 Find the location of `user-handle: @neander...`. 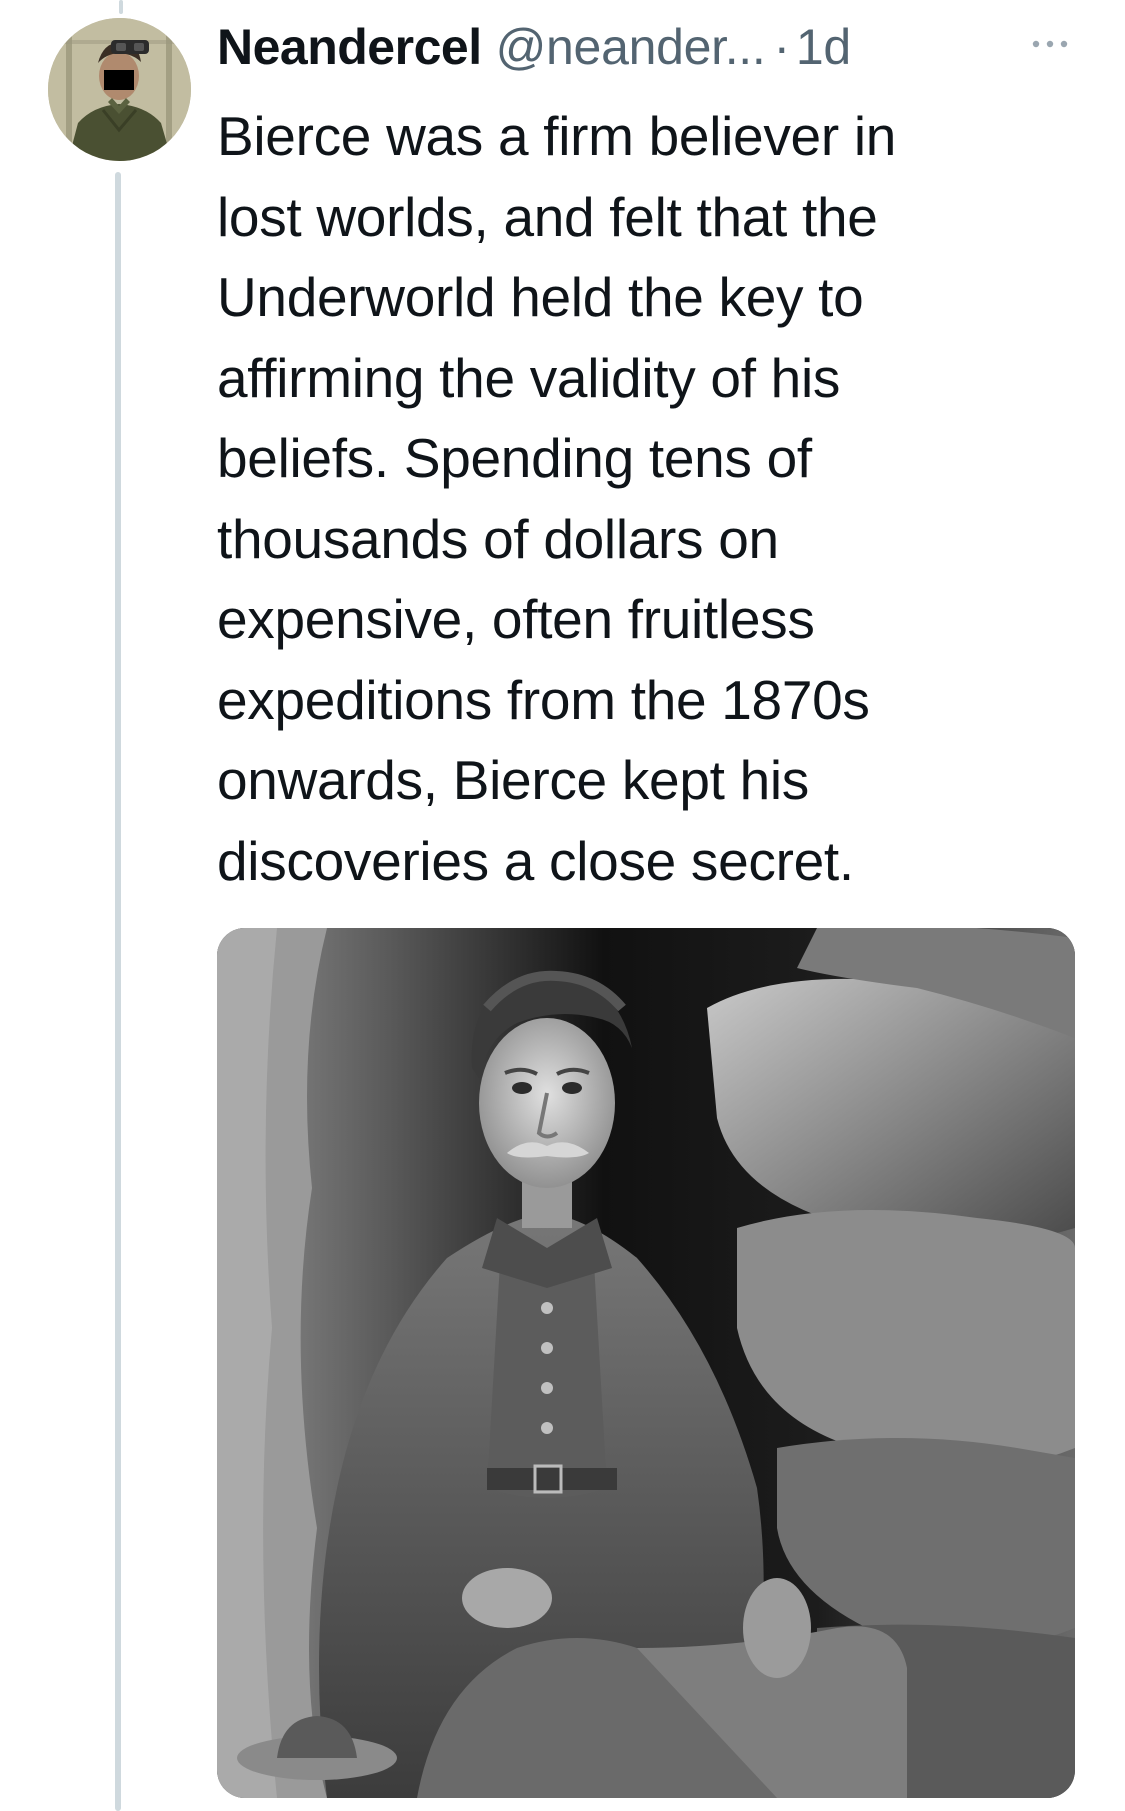

user-handle: @neander... is located at coordinates (631, 47).